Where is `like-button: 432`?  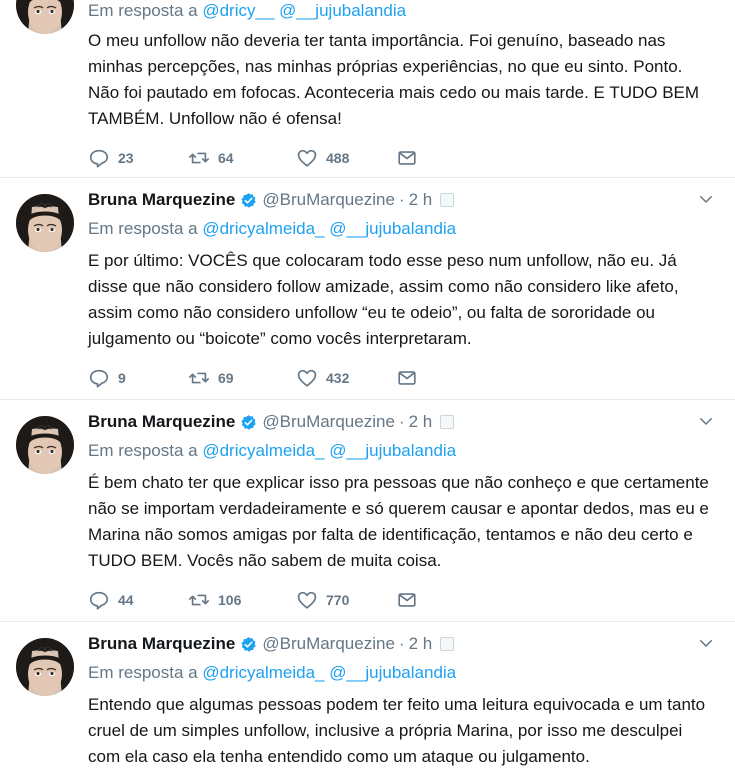
like-button: 432 is located at coordinates (346, 378).